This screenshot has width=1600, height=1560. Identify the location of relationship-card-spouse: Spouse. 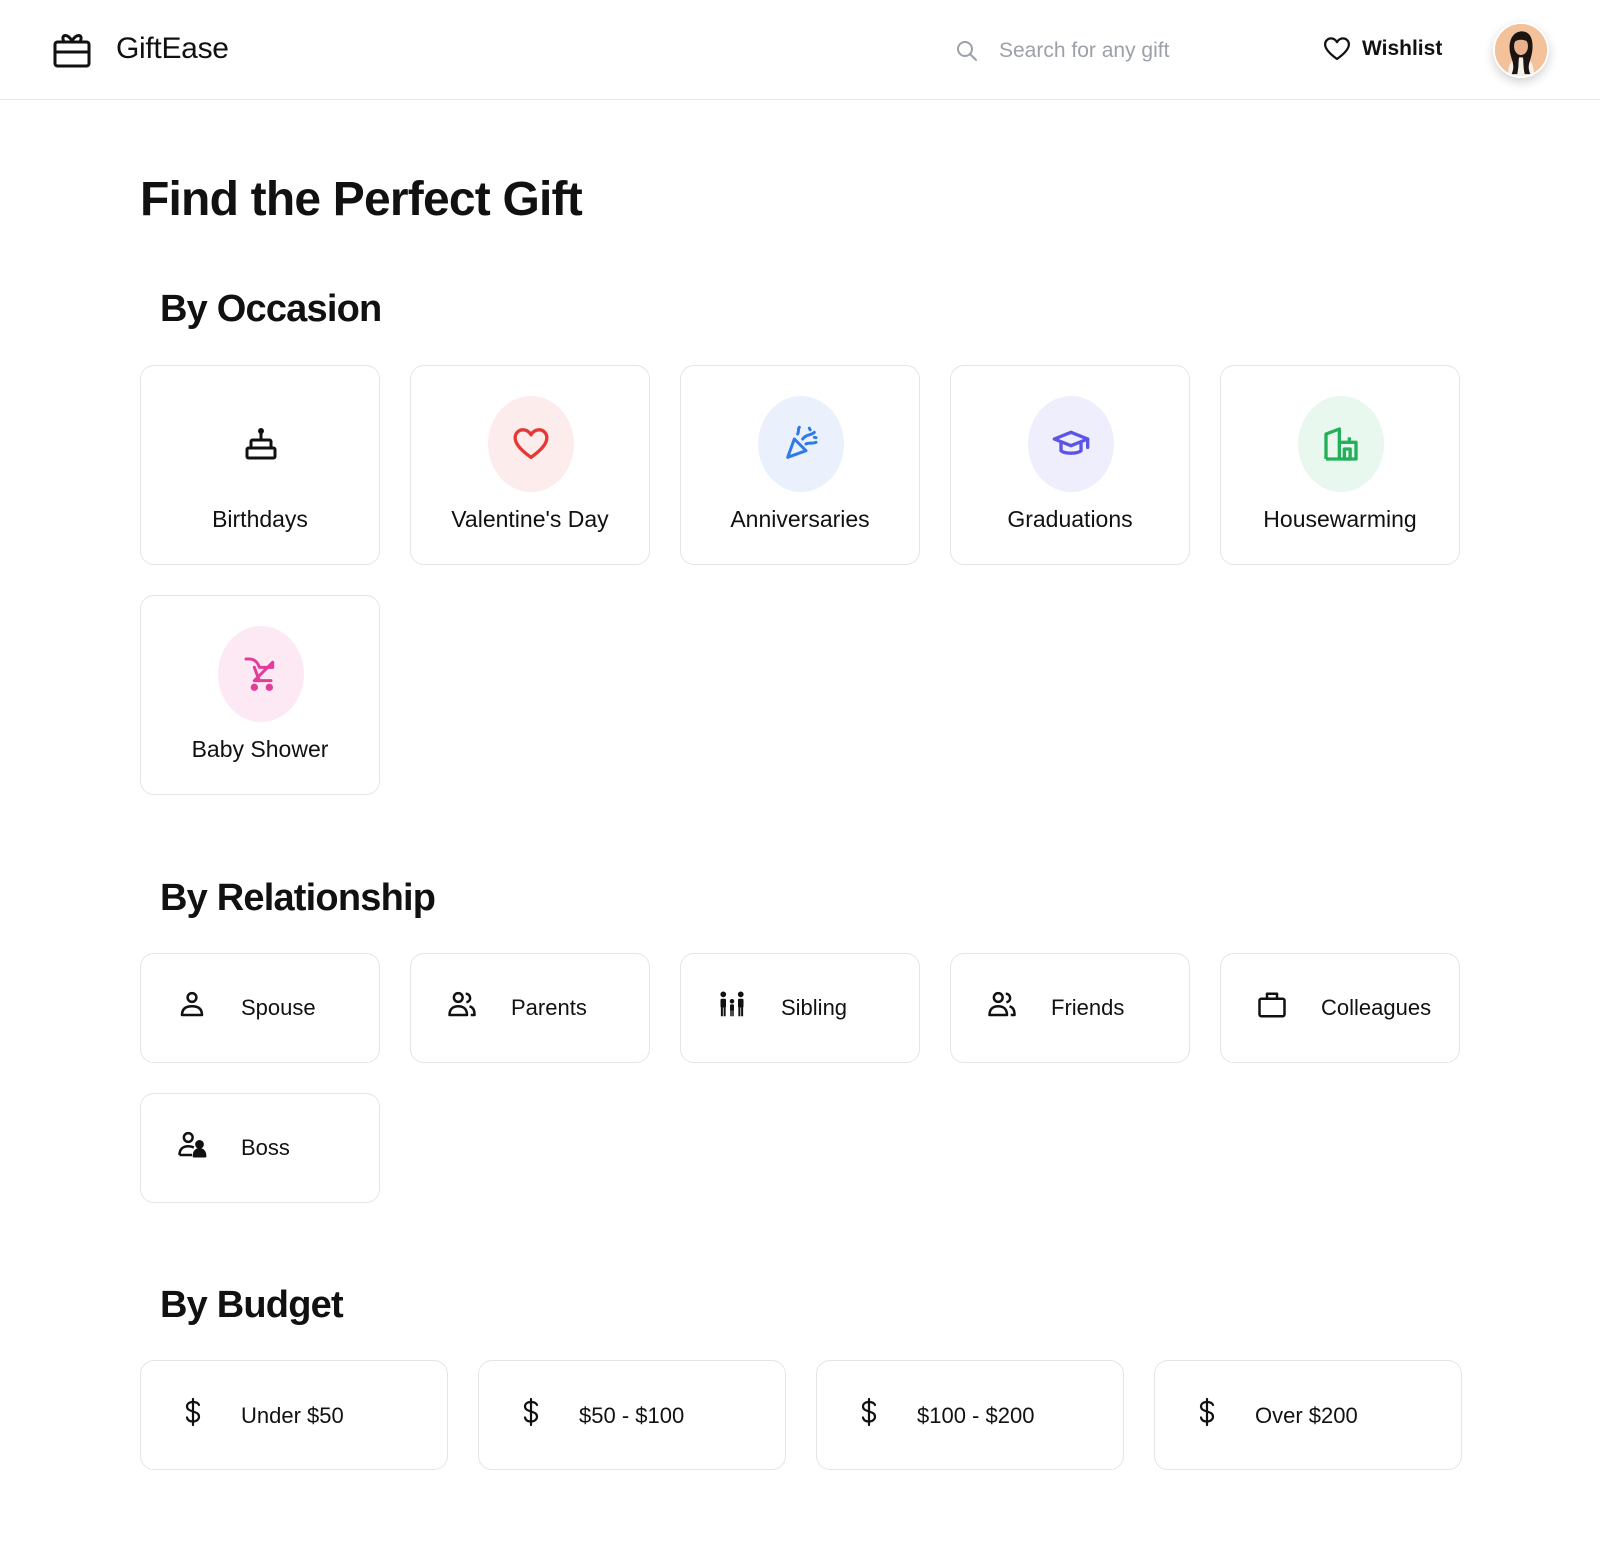
(260, 1008).